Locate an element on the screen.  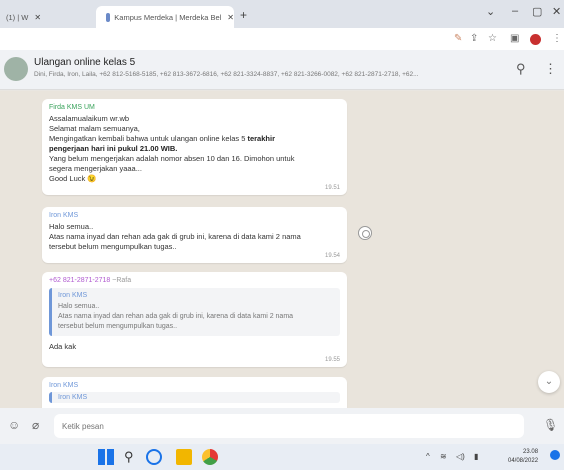
maximize-button: ▢ is located at coordinates (537, 11).